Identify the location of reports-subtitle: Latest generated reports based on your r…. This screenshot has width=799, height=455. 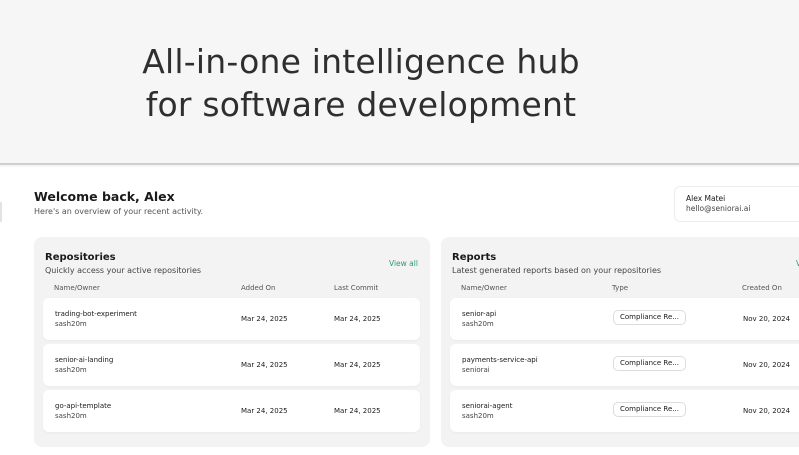
(557, 270).